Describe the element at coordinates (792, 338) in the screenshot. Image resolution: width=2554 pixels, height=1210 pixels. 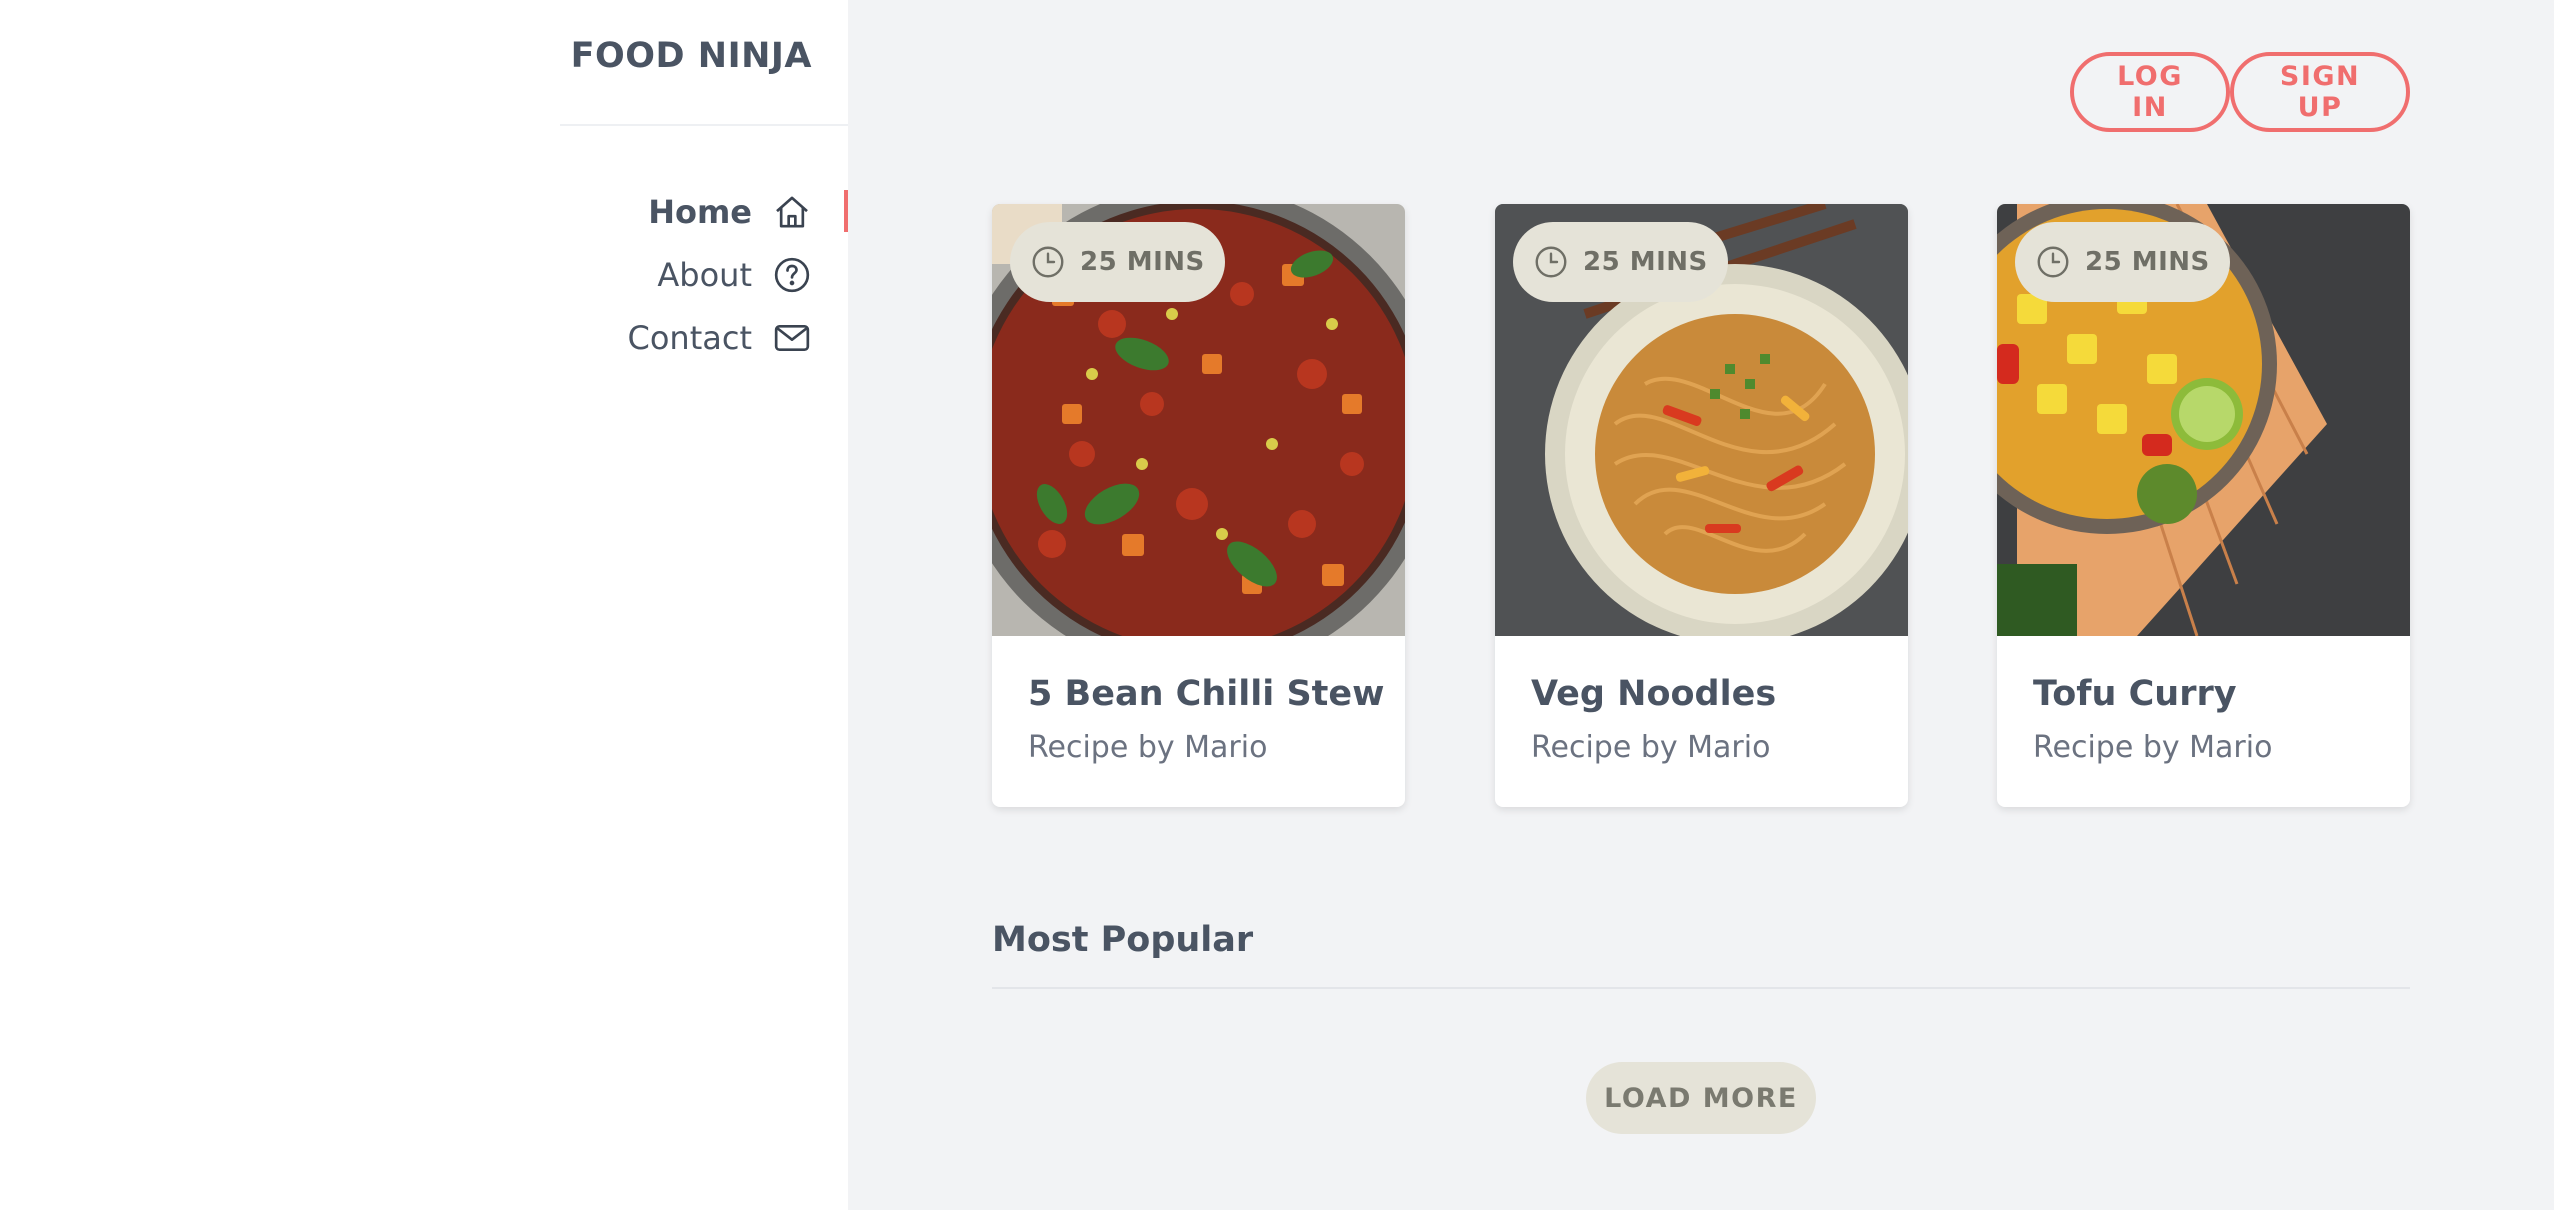
I see `mail-icon` at that location.